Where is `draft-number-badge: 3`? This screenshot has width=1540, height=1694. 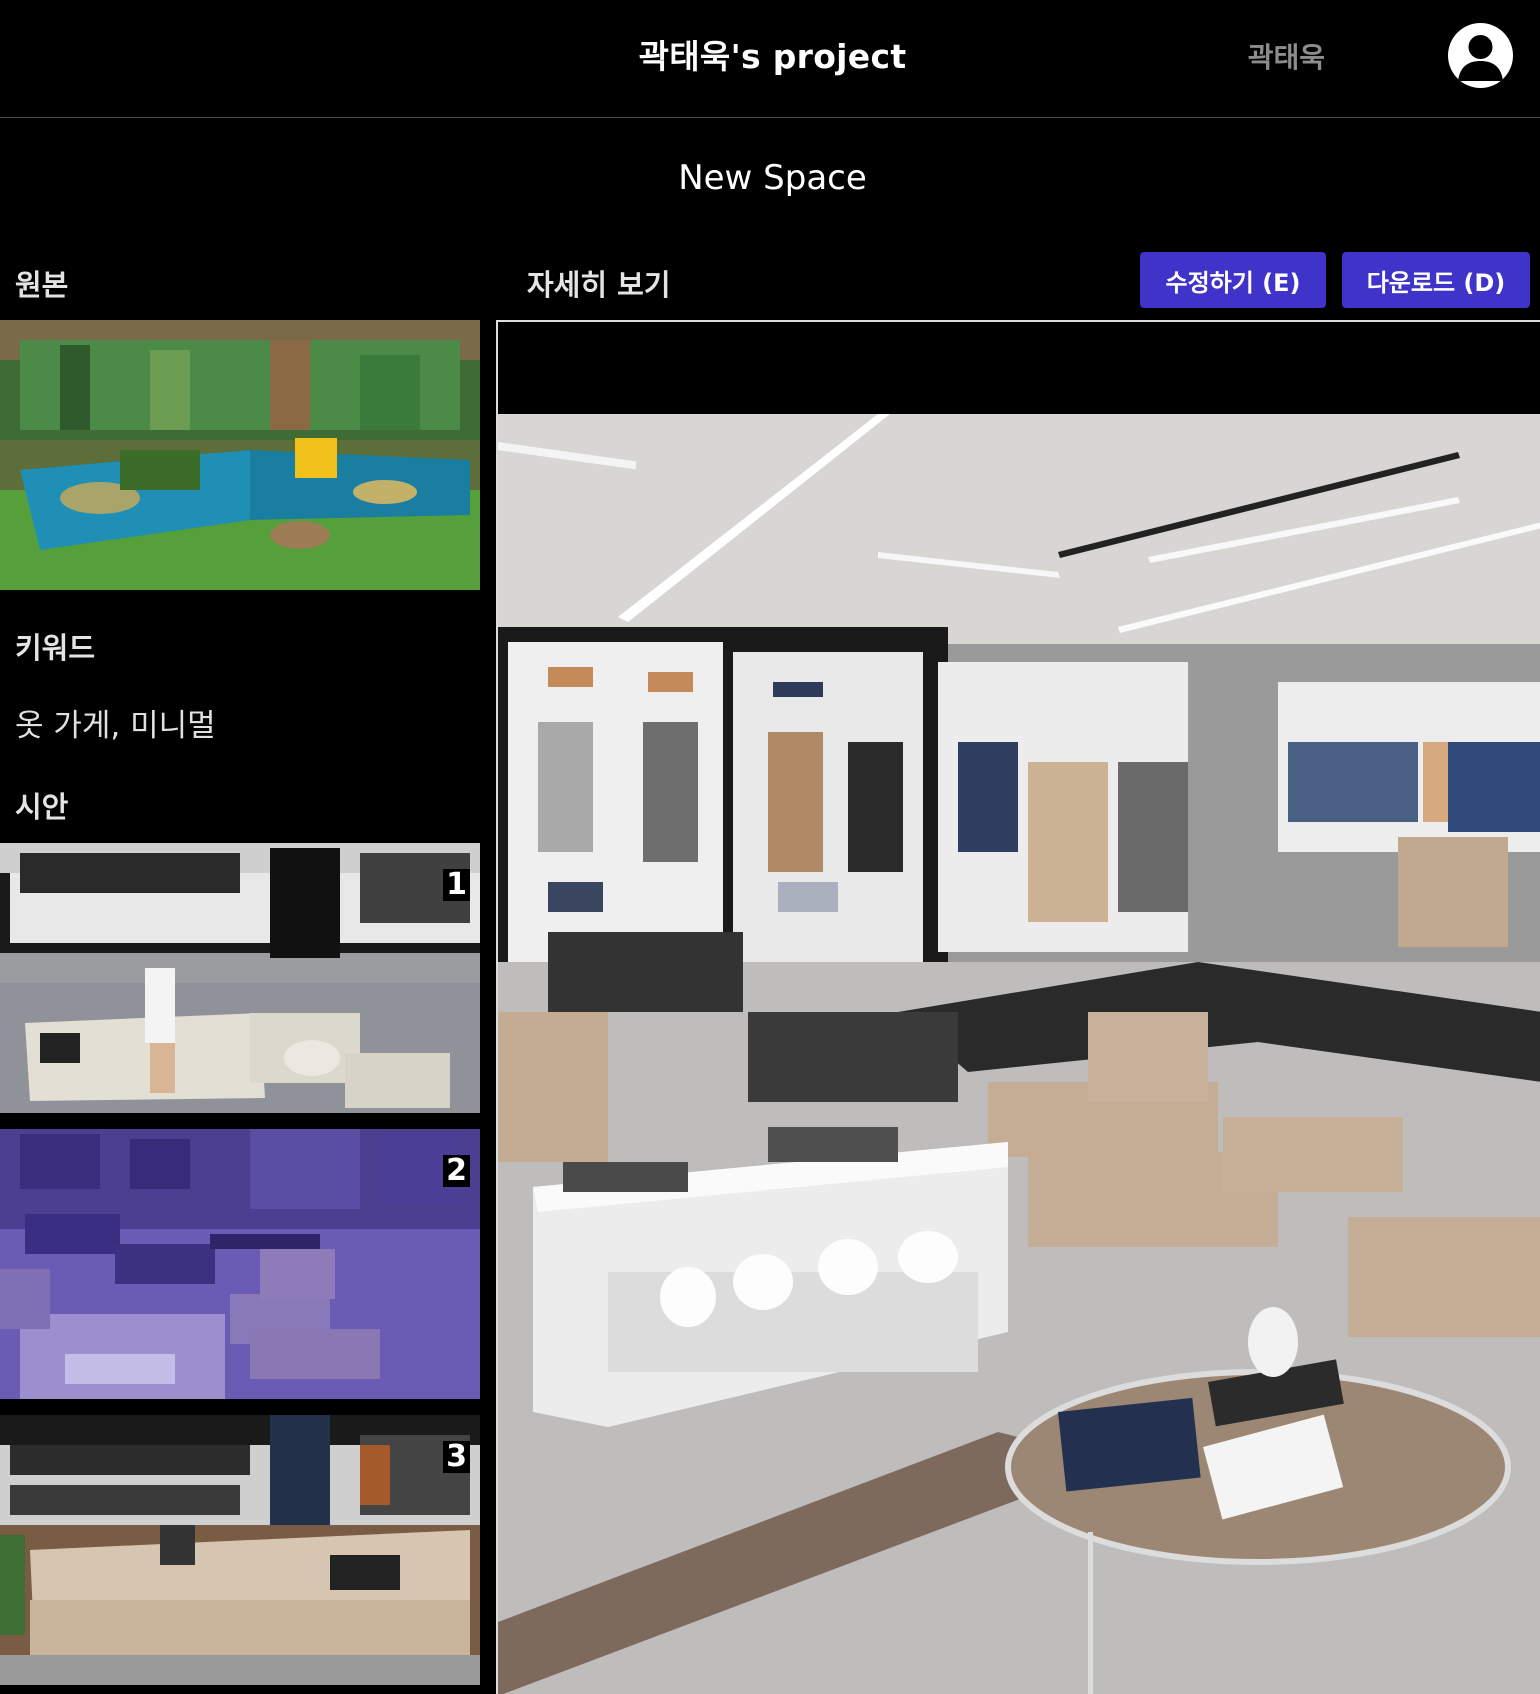
draft-number-badge: 3 is located at coordinates (456, 1457).